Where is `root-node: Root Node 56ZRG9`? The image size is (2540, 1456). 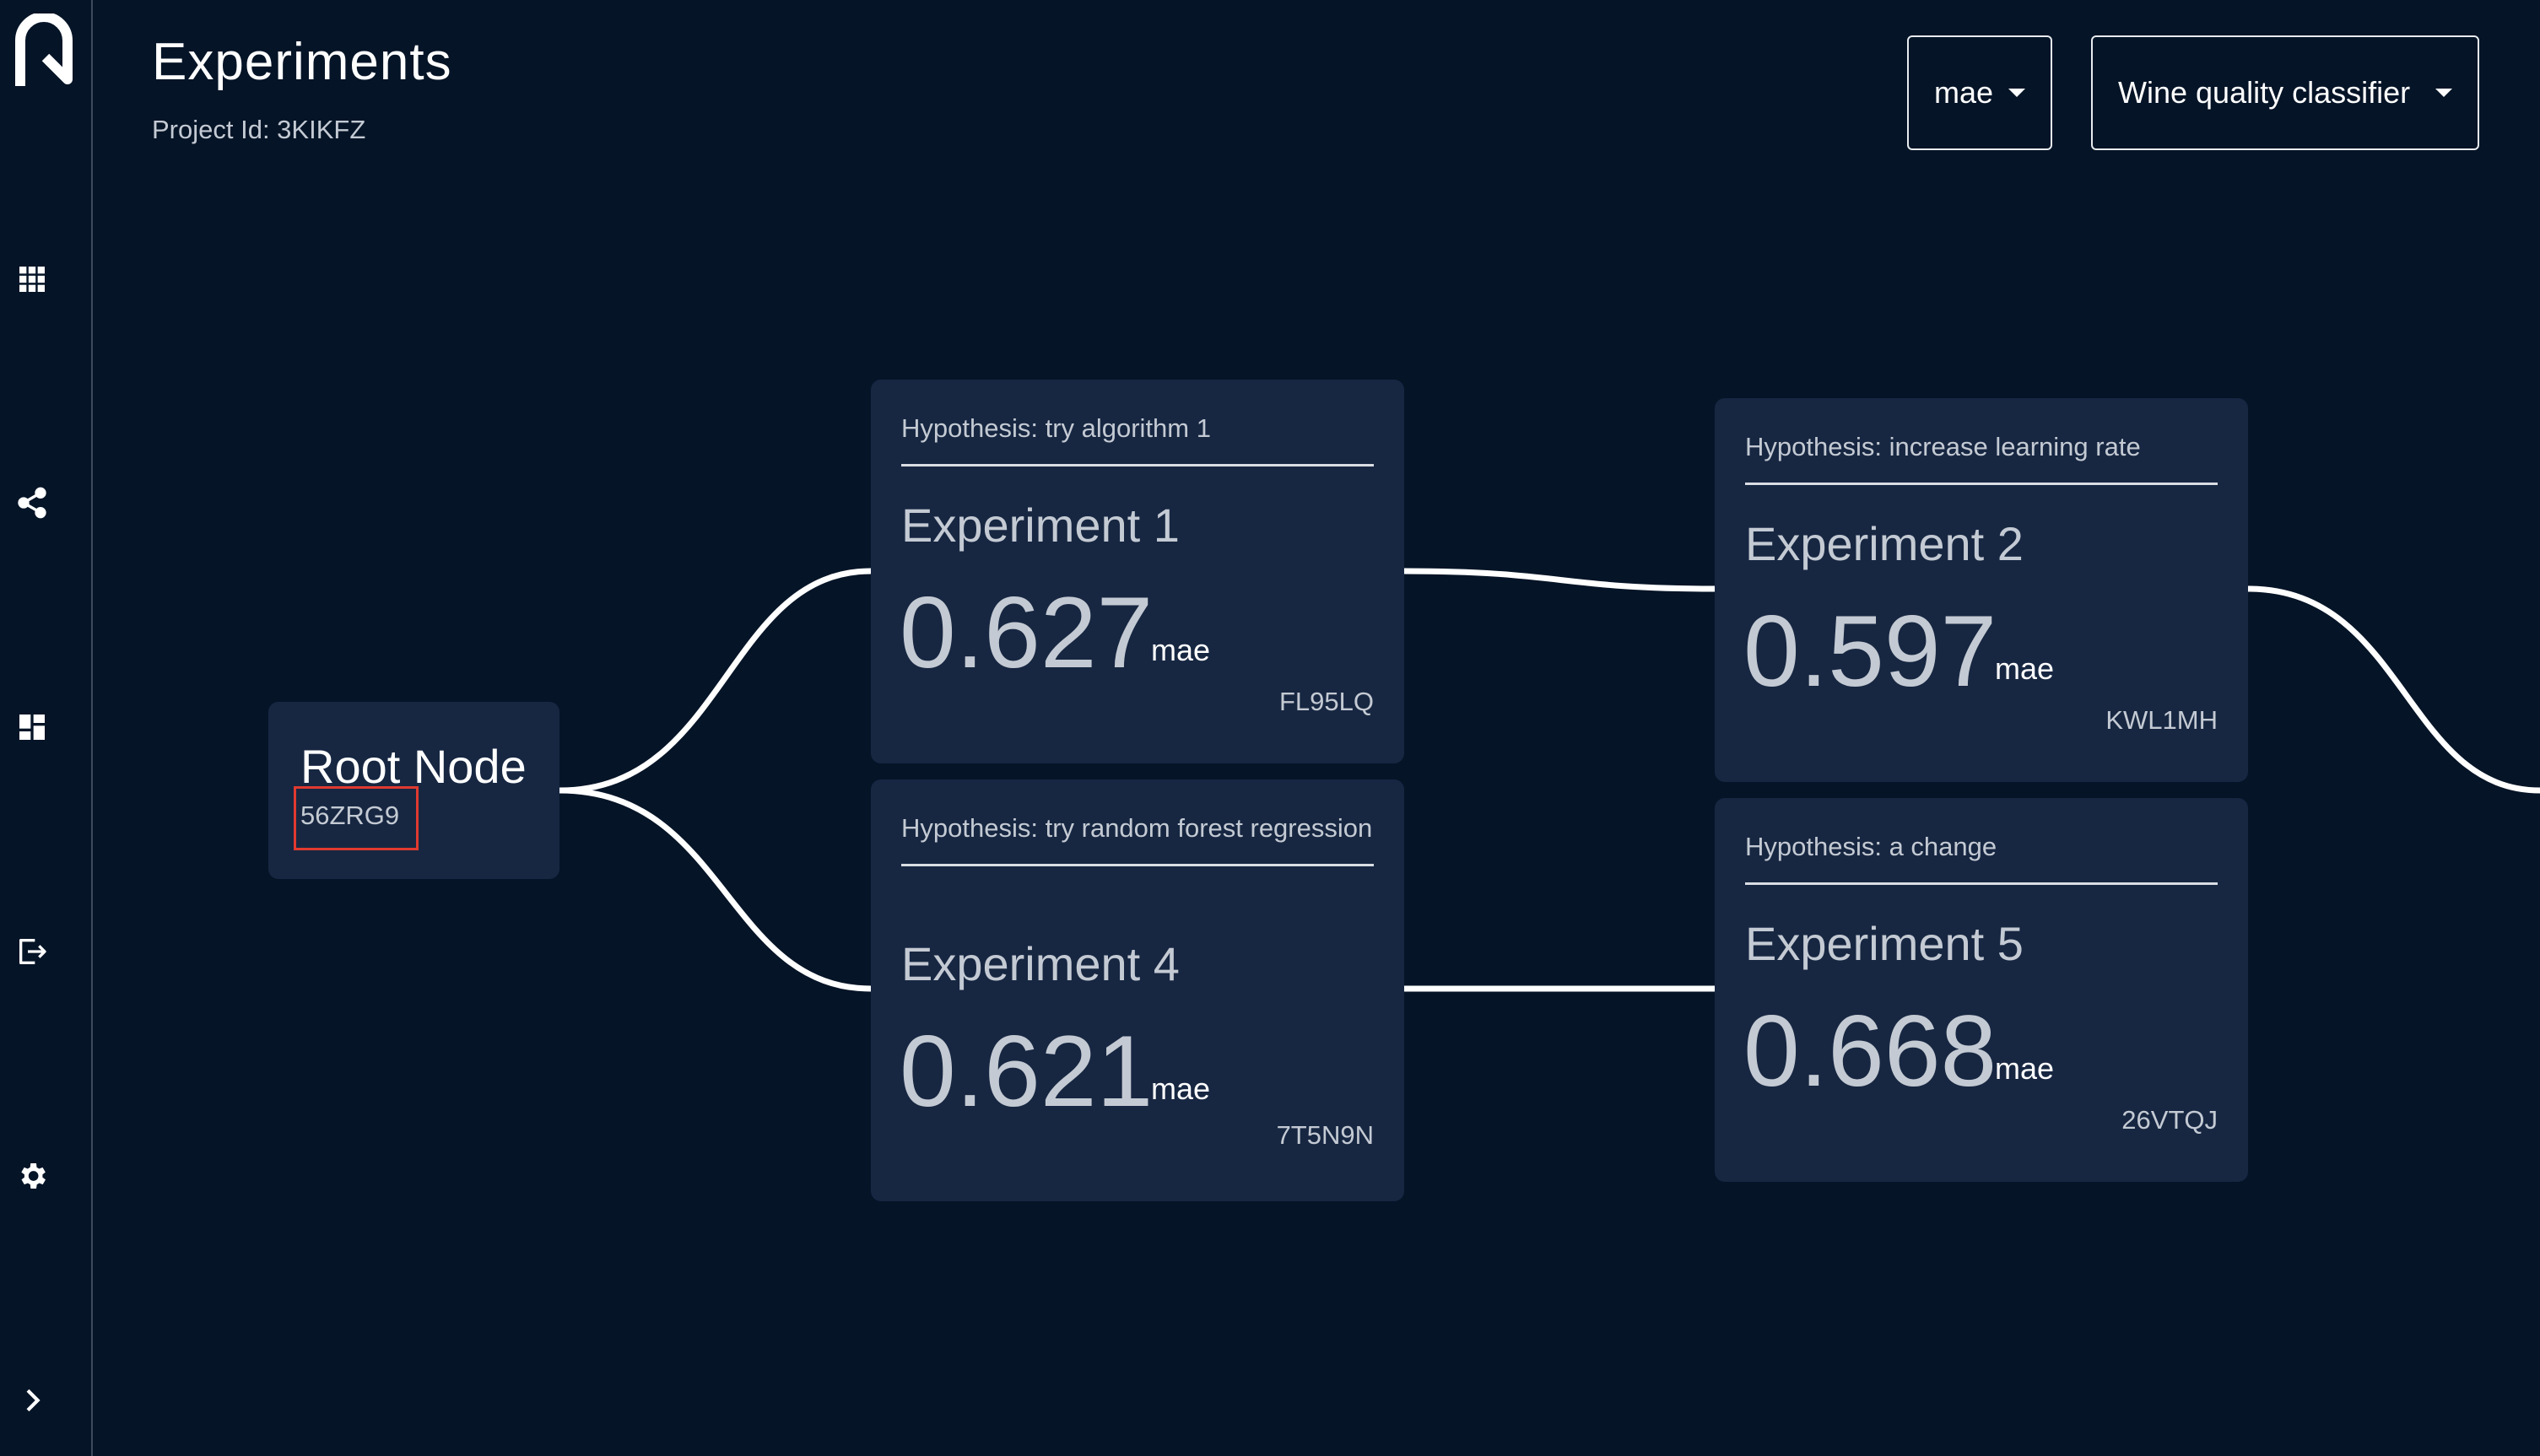
root-node: Root Node 56ZRG9 is located at coordinates (413, 791).